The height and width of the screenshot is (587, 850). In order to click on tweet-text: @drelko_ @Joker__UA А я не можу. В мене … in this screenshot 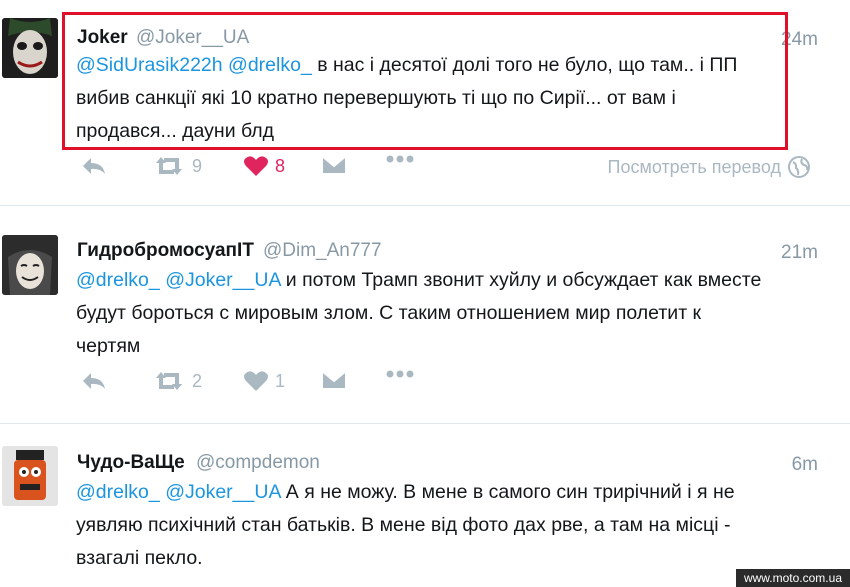, I will do `click(448, 525)`.